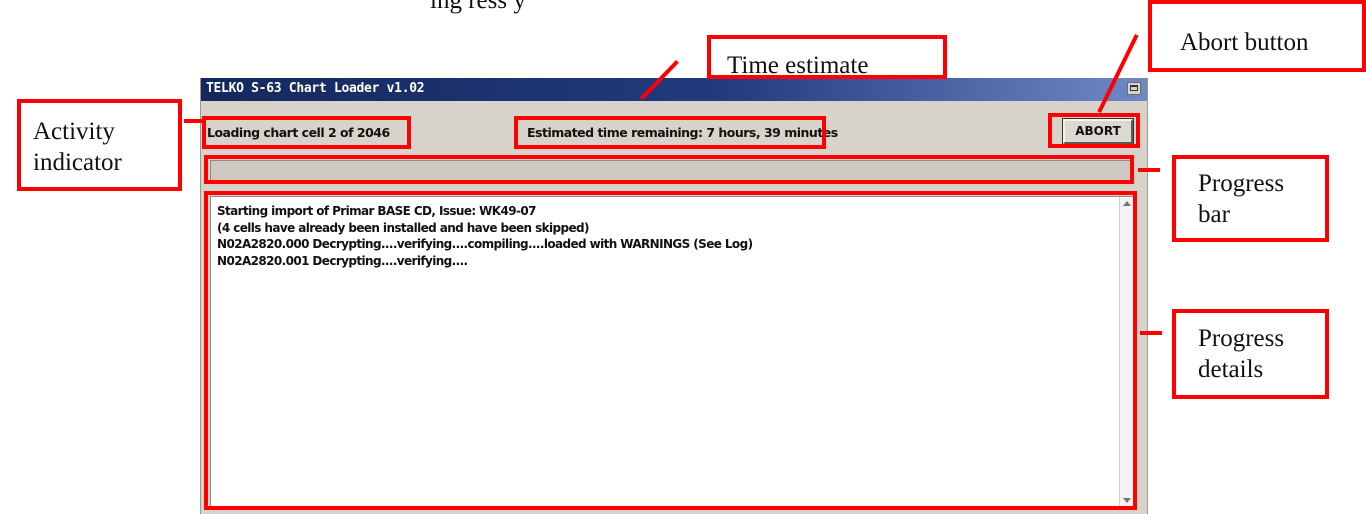 The image size is (1366, 514). I want to click on progress-bar-callout-label: Progress bar, so click(1241, 199).